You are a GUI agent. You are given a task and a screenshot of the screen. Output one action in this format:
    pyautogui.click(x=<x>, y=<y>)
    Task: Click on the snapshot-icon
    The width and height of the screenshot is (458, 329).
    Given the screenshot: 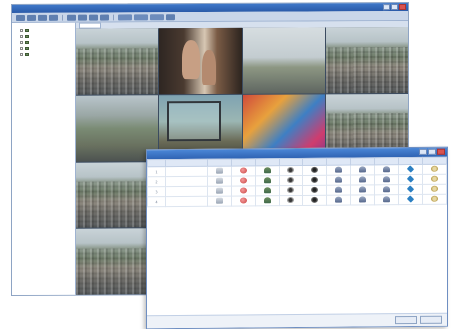 What is the action you would take?
    pyautogui.click(x=53, y=17)
    